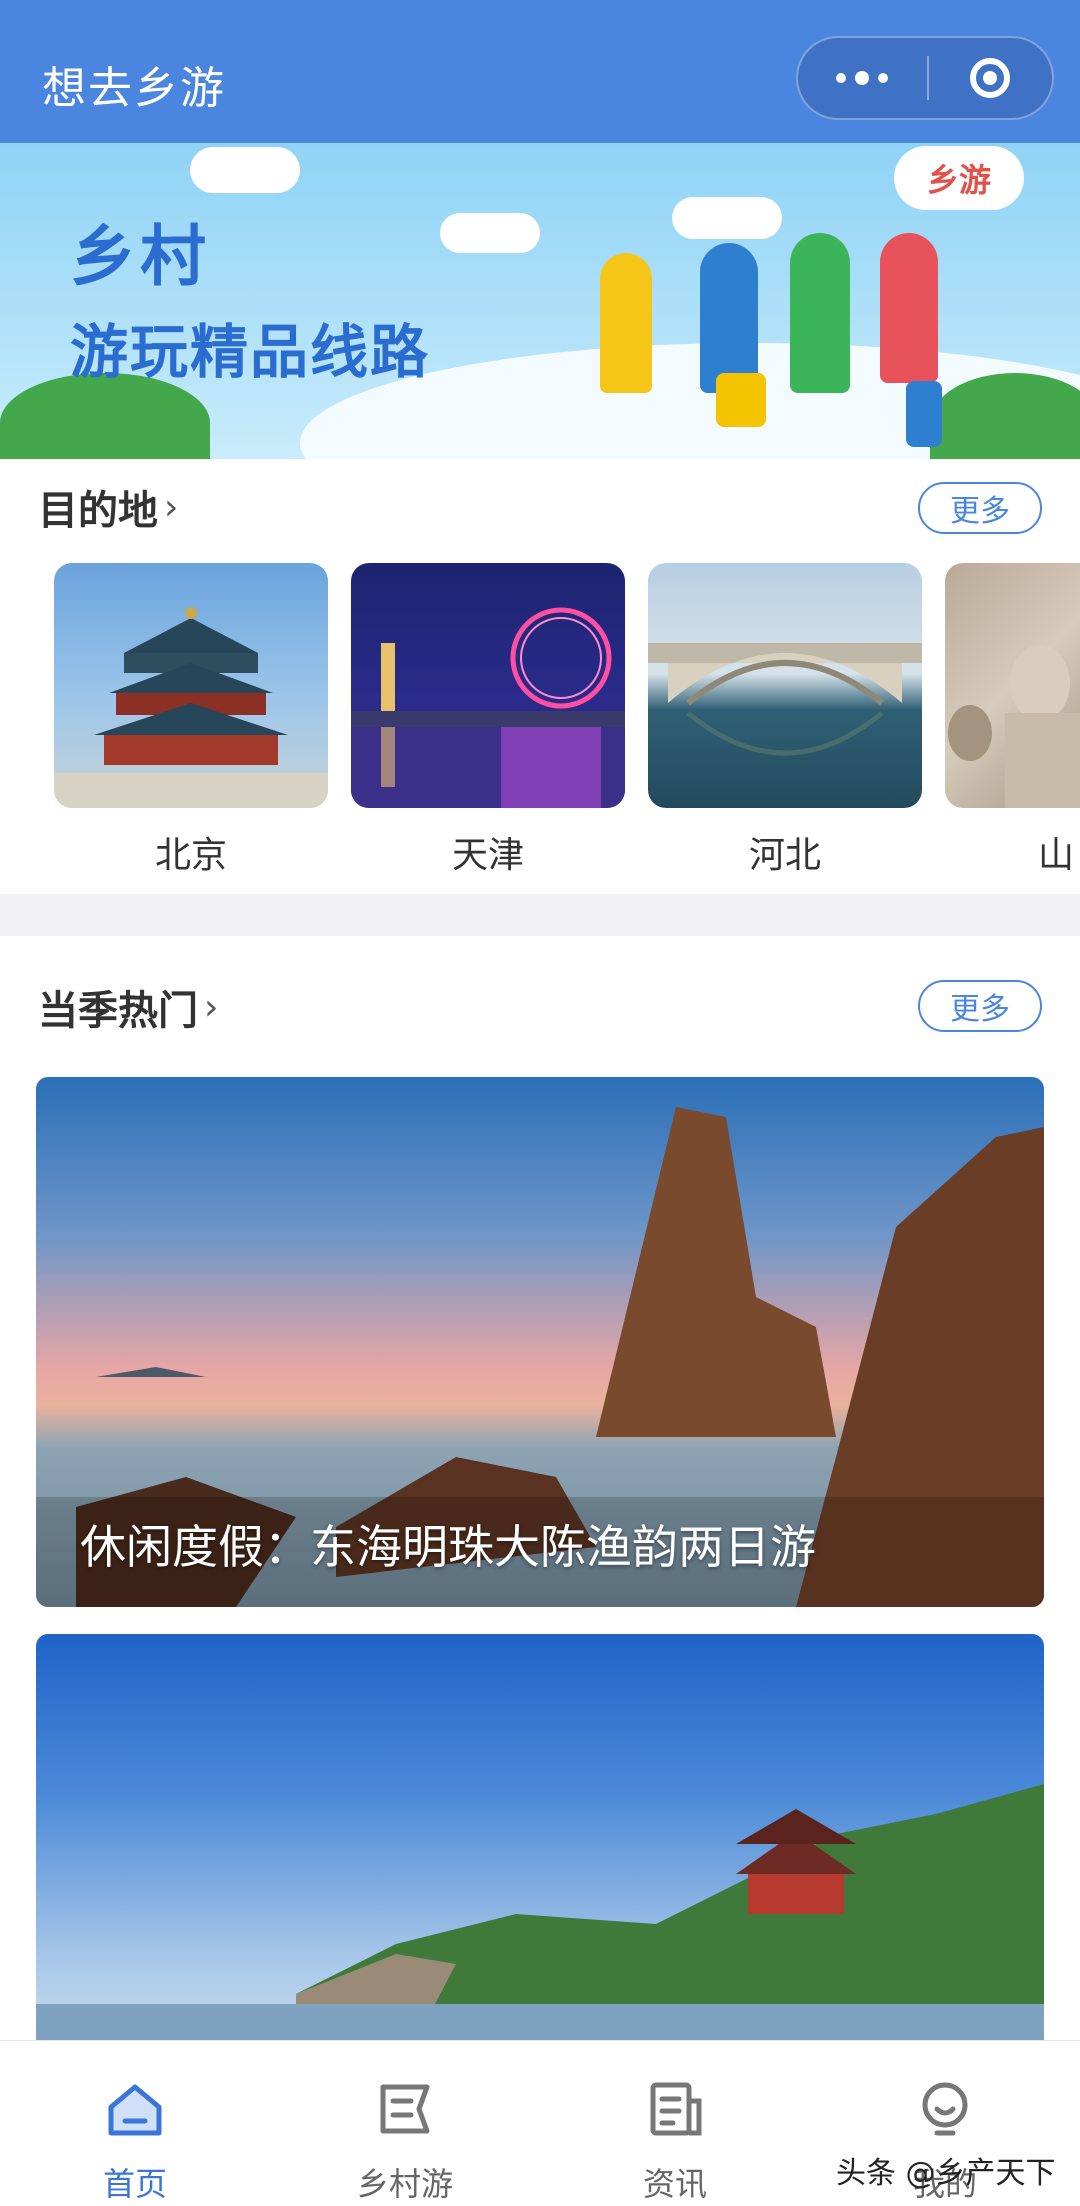 This screenshot has height=2206, width=1080. What do you see at coordinates (1014, 726) in the screenshot?
I see `grotto-buddha-image` at bounding box center [1014, 726].